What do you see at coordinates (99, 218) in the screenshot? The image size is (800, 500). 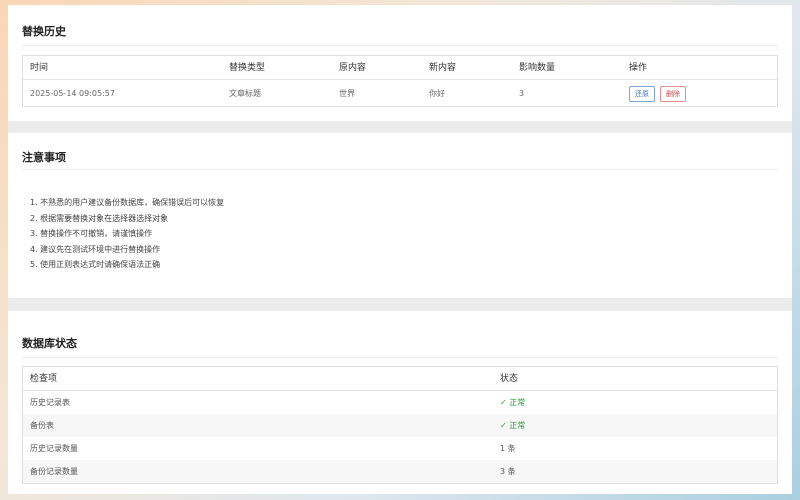 I see `list-item: 2. 根据需要替换对象在选择器选择对象` at bounding box center [99, 218].